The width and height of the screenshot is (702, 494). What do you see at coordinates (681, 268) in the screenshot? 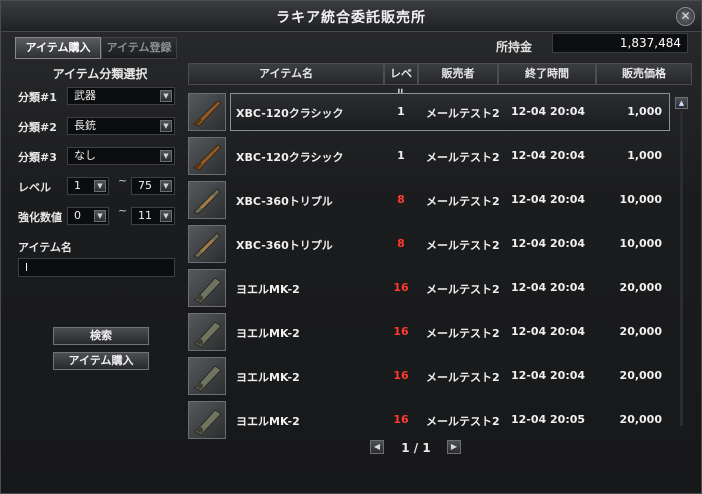
I see `scrollbar-track` at bounding box center [681, 268].